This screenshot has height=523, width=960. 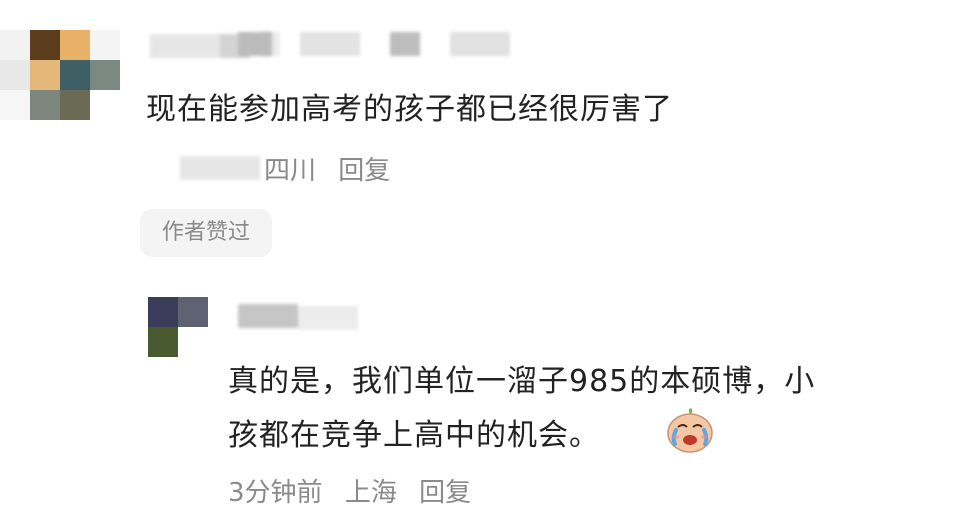 I want to click on comment-time-blurred, so click(x=220, y=168).